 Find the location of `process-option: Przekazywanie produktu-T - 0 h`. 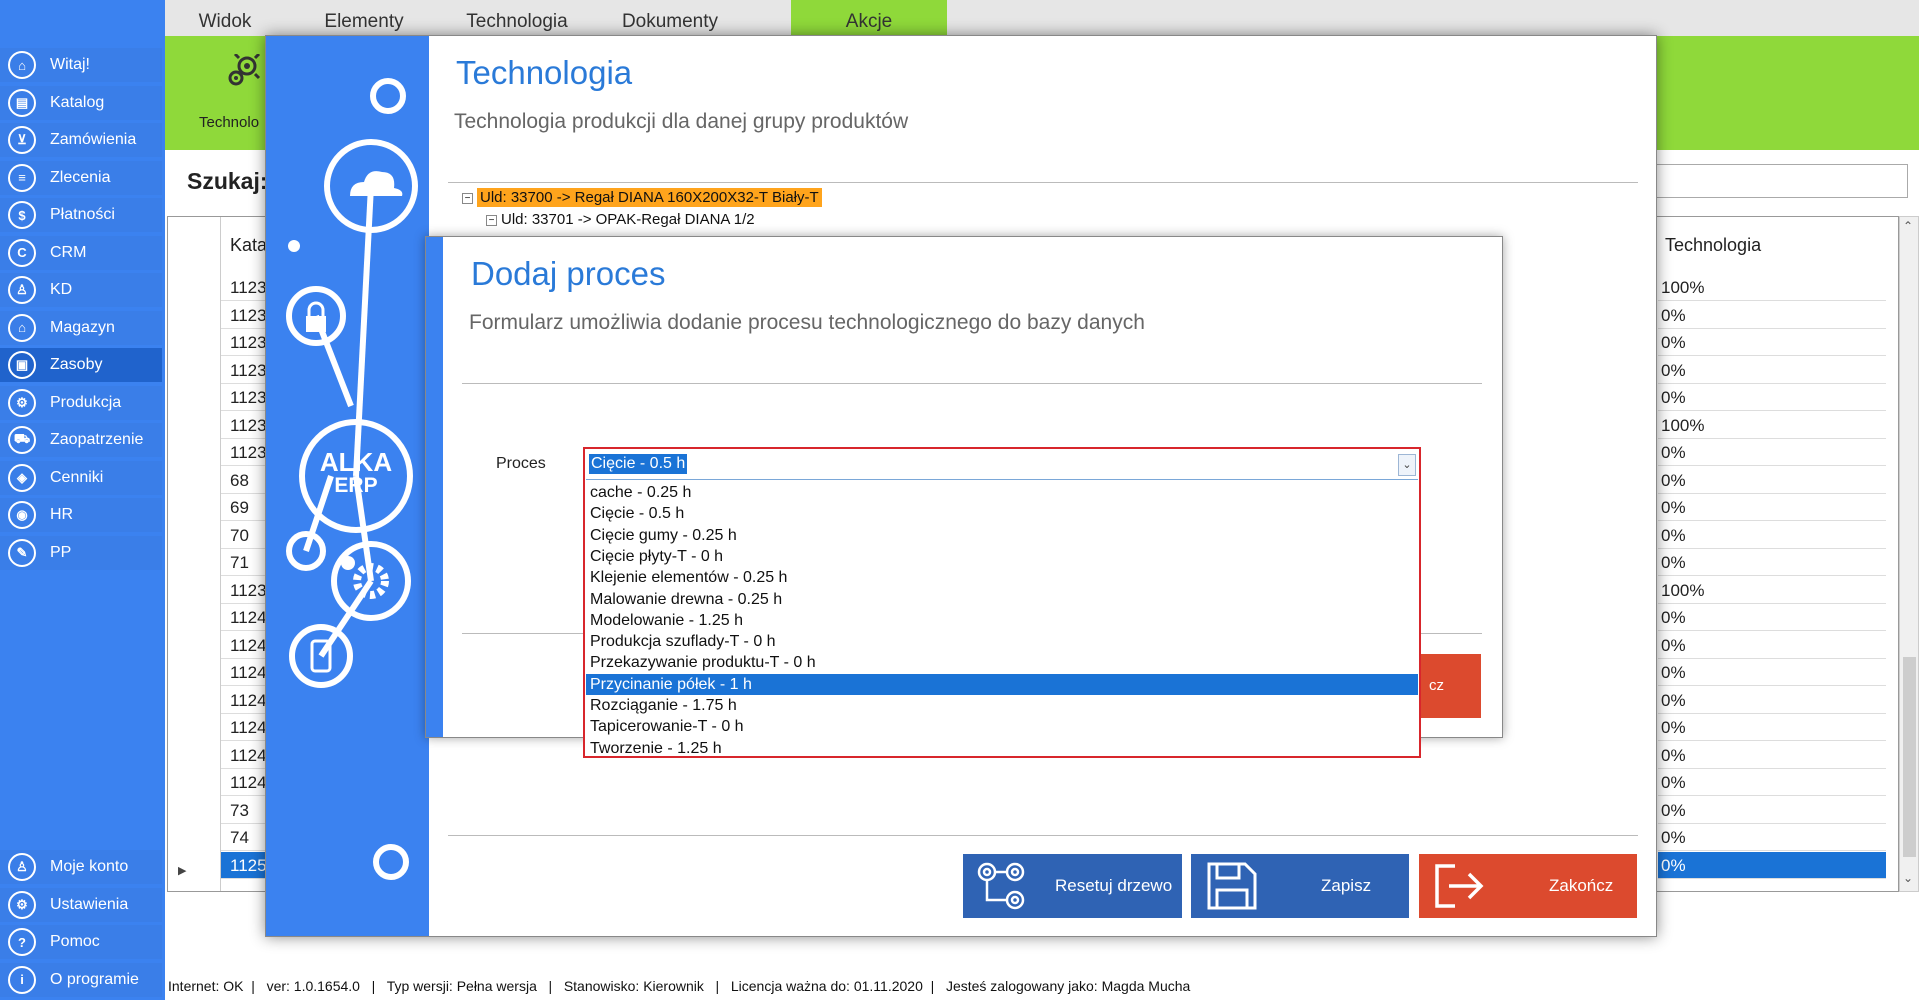

process-option: Przekazywanie produktu-T - 0 h is located at coordinates (1002, 662).